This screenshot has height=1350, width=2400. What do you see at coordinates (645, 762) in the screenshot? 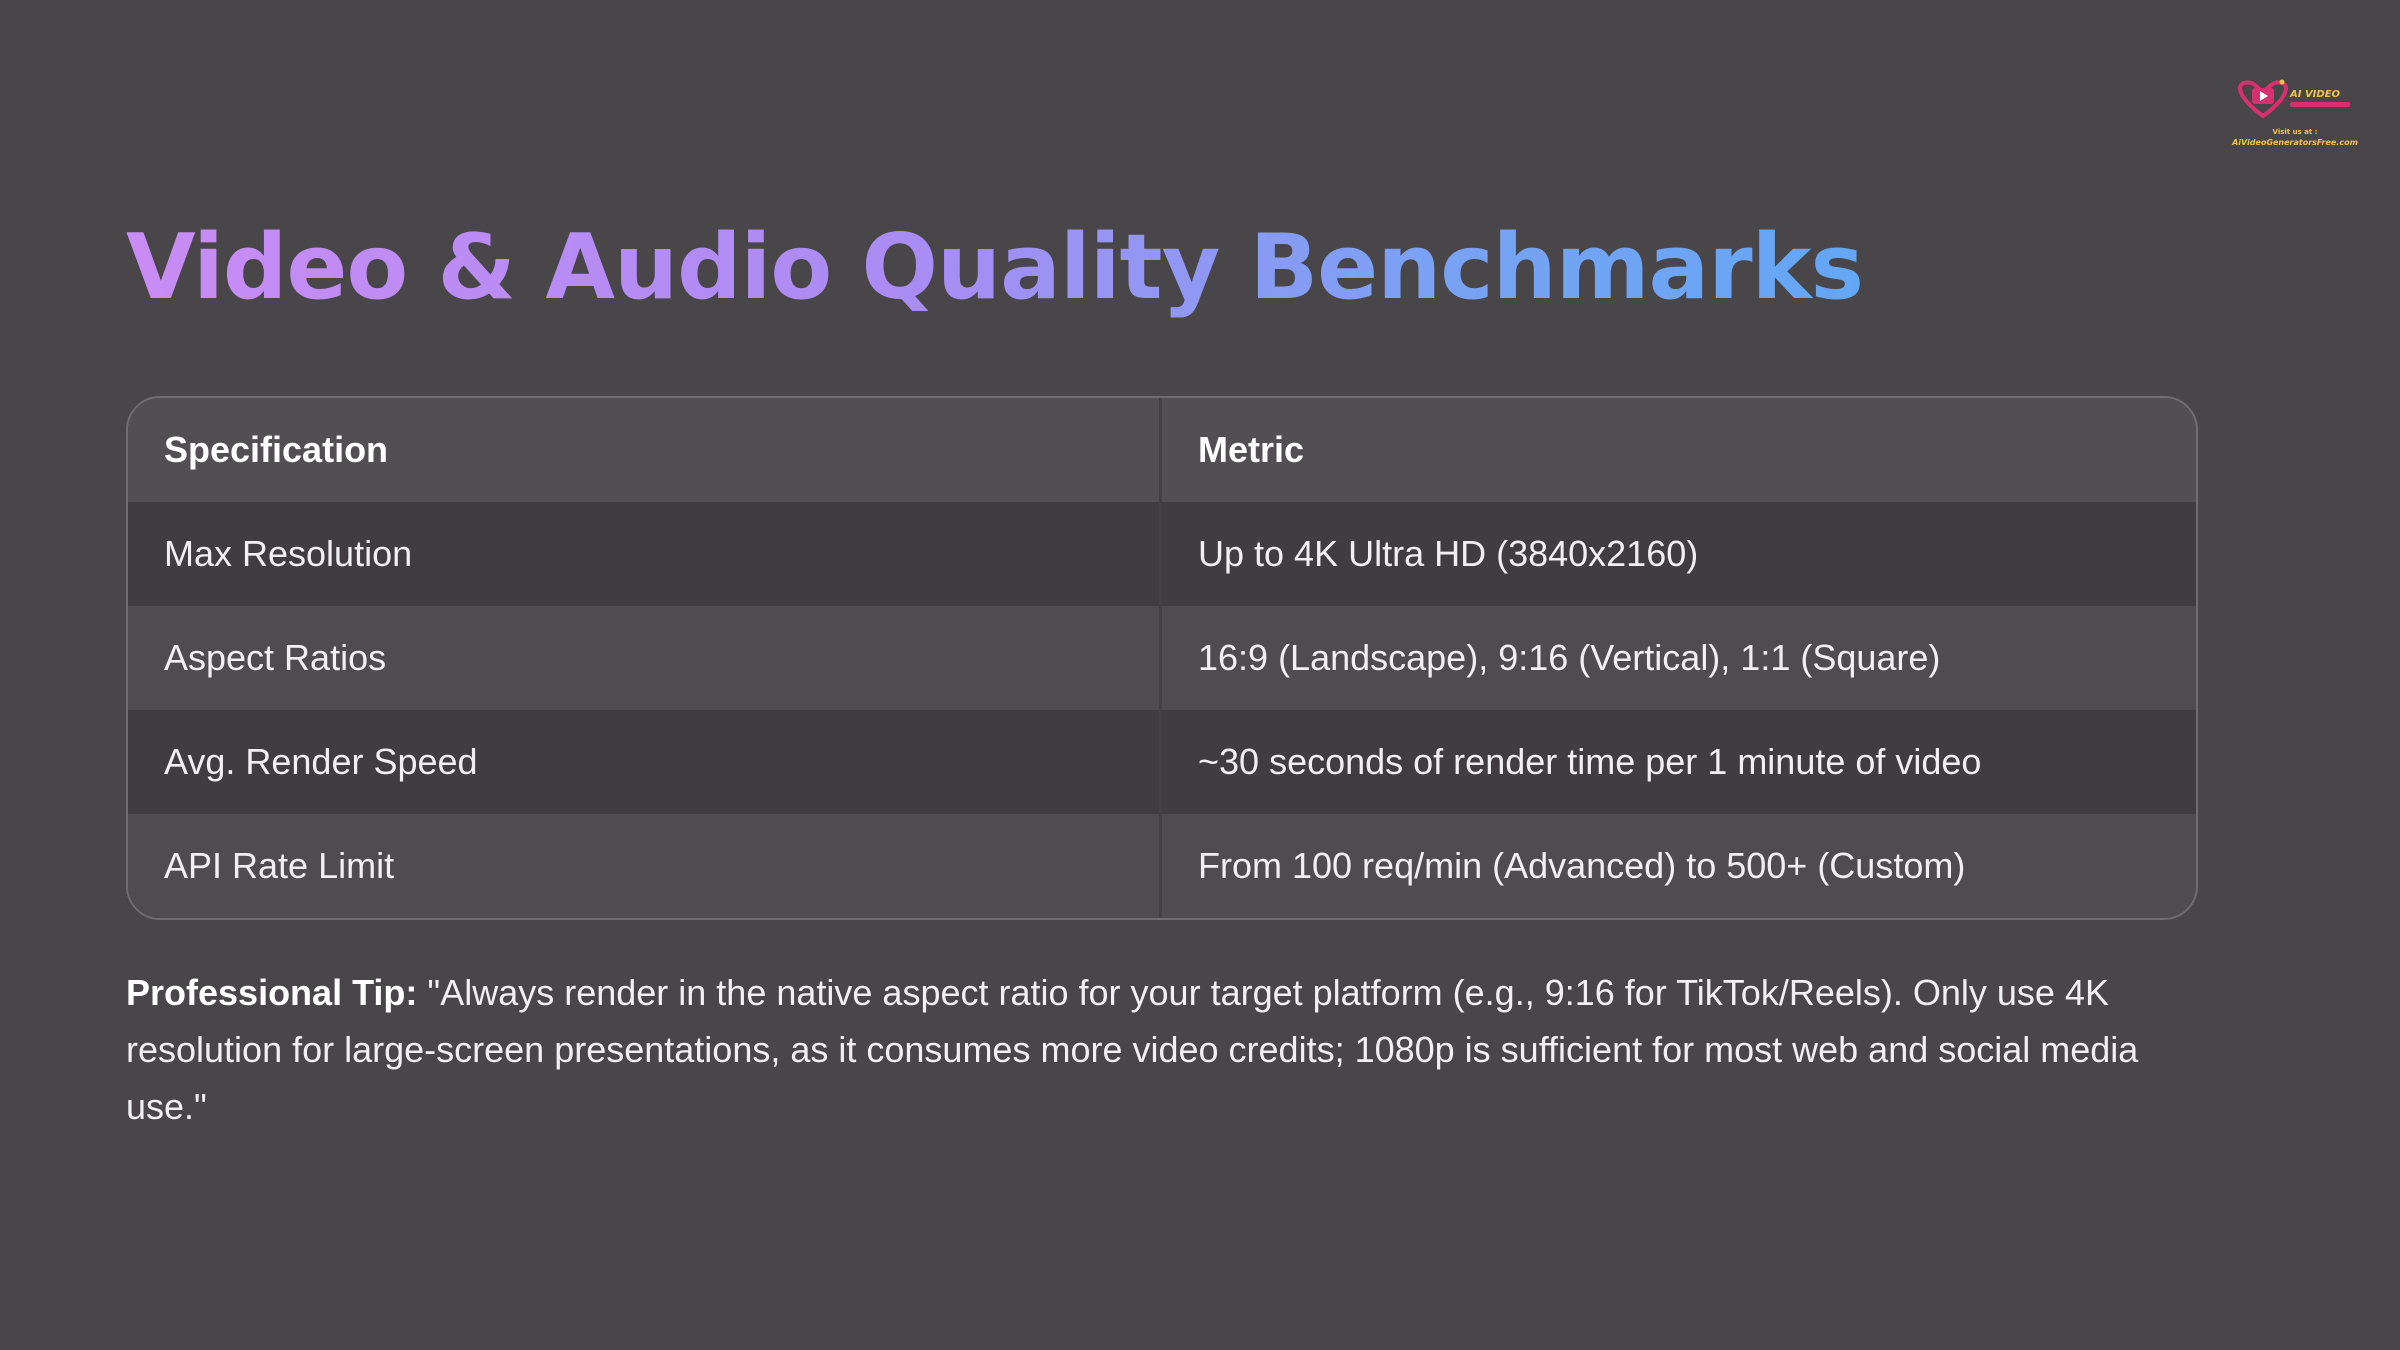
I see `table-cell-spec: Avg. Render Speed` at bounding box center [645, 762].